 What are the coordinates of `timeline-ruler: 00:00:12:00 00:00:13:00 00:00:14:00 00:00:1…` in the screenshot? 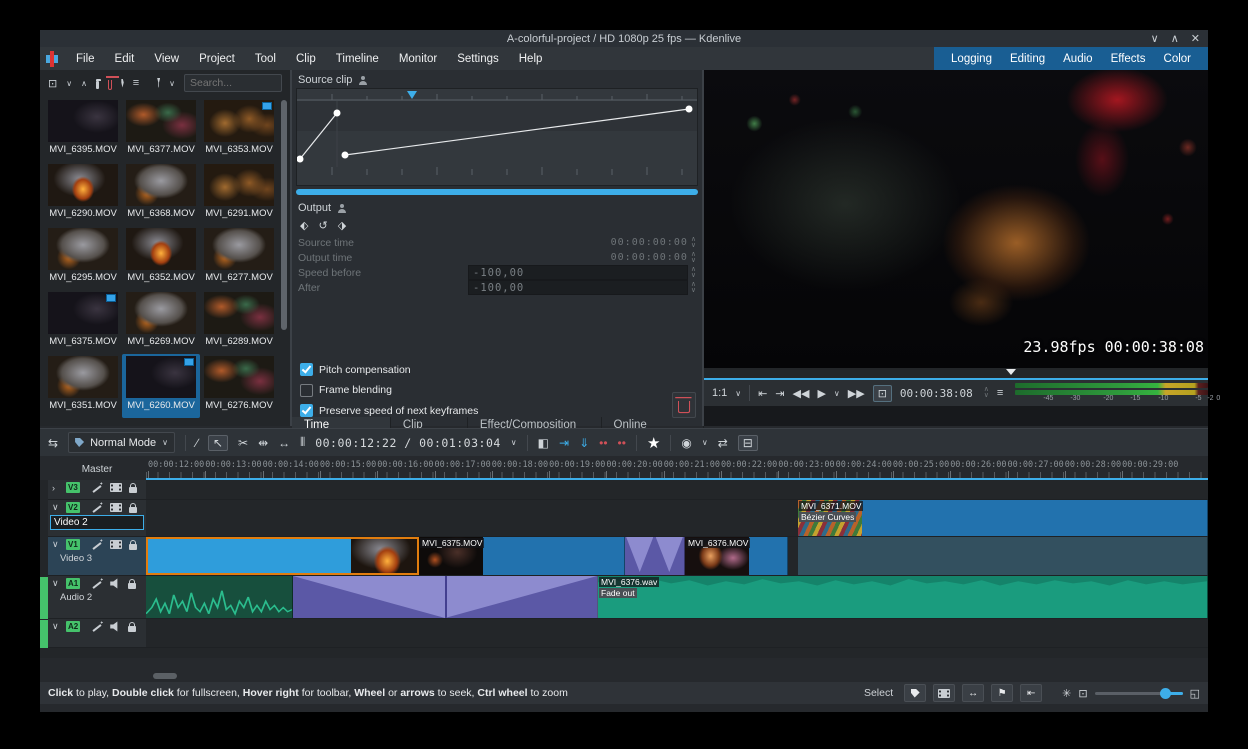 It's located at (677, 469).